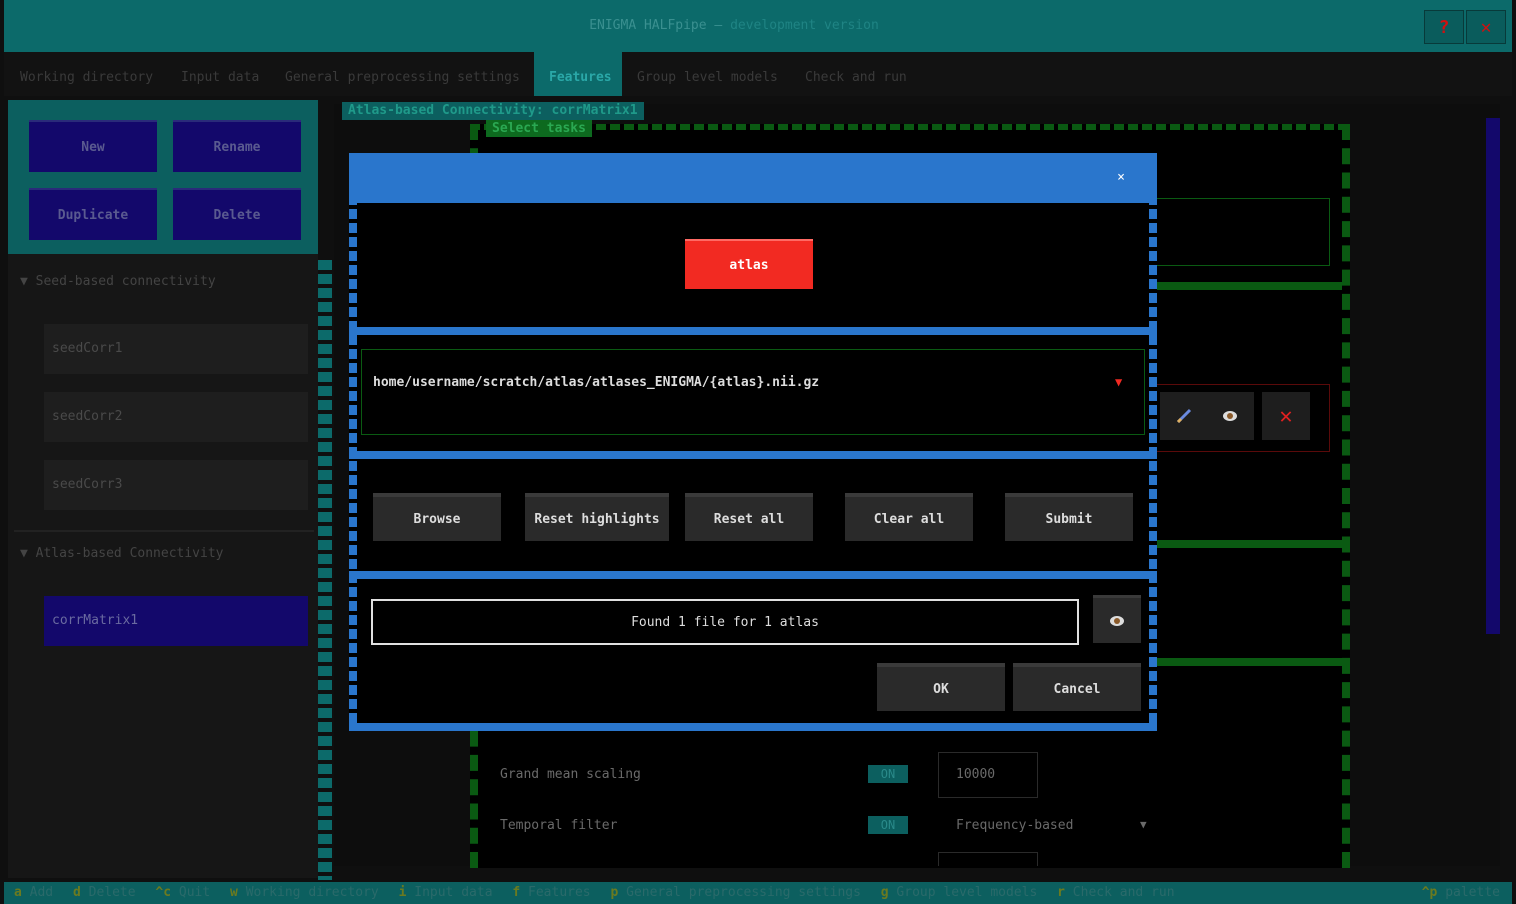 This screenshot has height=904, width=1516. Describe the element at coordinates (988, 859) in the screenshot. I see `bg-next-input` at that location.